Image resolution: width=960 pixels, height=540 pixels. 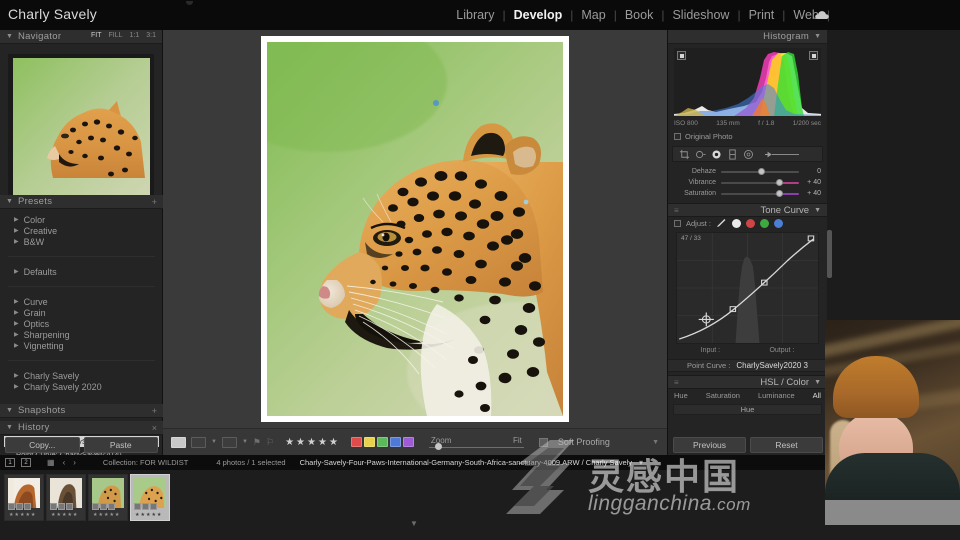 What do you see at coordinates (813, 55) in the screenshot?
I see `highlight-clipping-toggle` at bounding box center [813, 55].